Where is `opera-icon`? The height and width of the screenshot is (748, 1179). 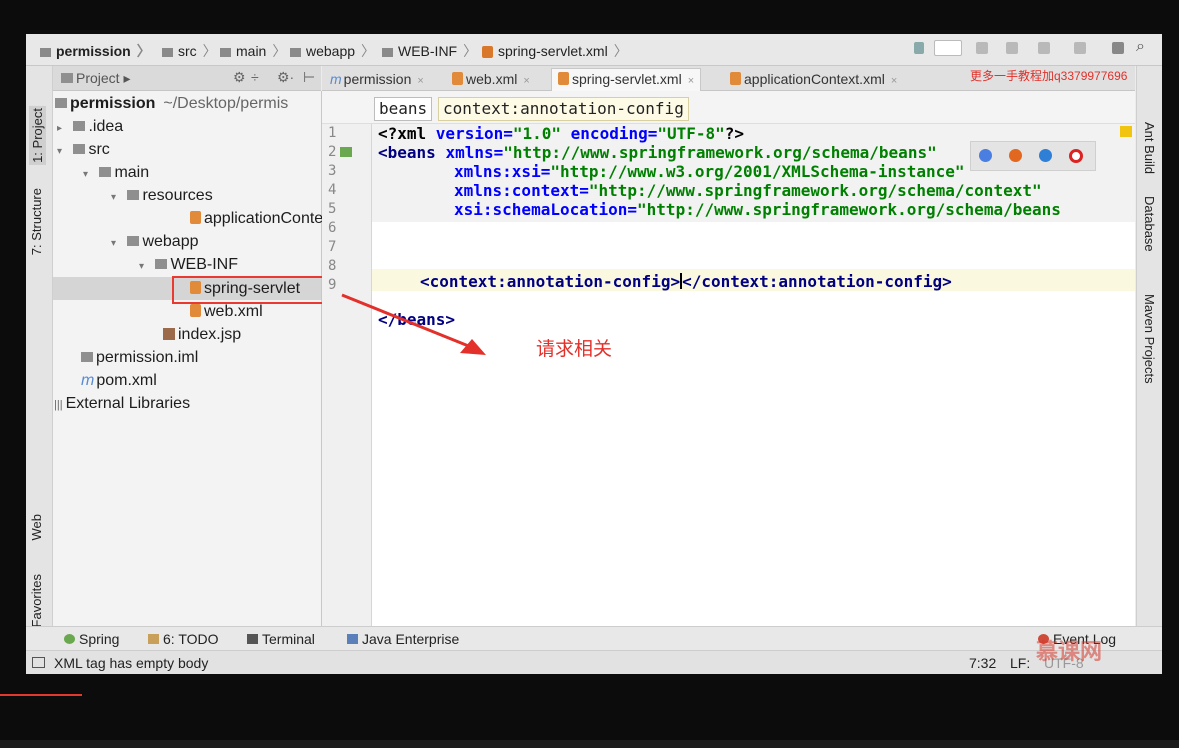 opera-icon is located at coordinates (1076, 156).